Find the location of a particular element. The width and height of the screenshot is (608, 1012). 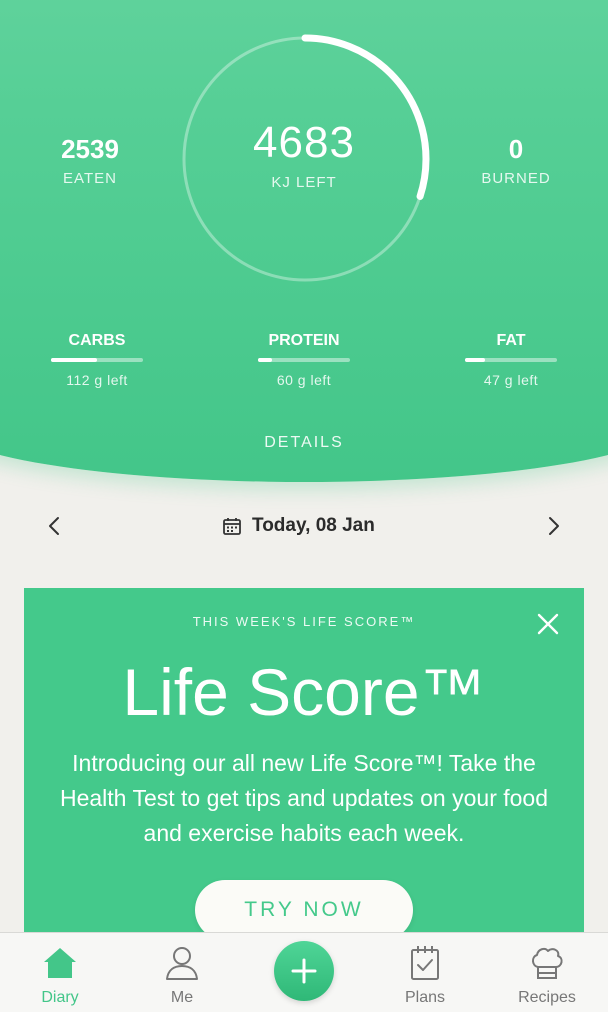

date-display: Today, 08 Jan is located at coordinates (298, 526).